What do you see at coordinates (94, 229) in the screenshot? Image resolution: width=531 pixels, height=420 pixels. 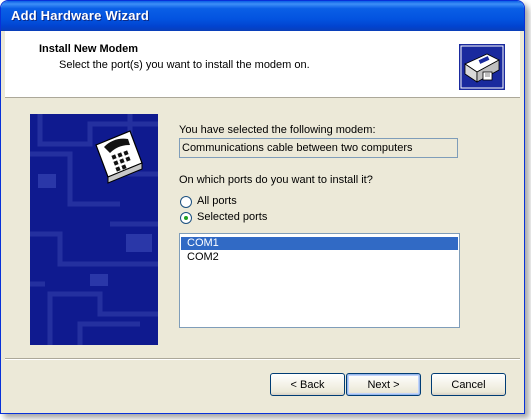 I see `side-graphic` at bounding box center [94, 229].